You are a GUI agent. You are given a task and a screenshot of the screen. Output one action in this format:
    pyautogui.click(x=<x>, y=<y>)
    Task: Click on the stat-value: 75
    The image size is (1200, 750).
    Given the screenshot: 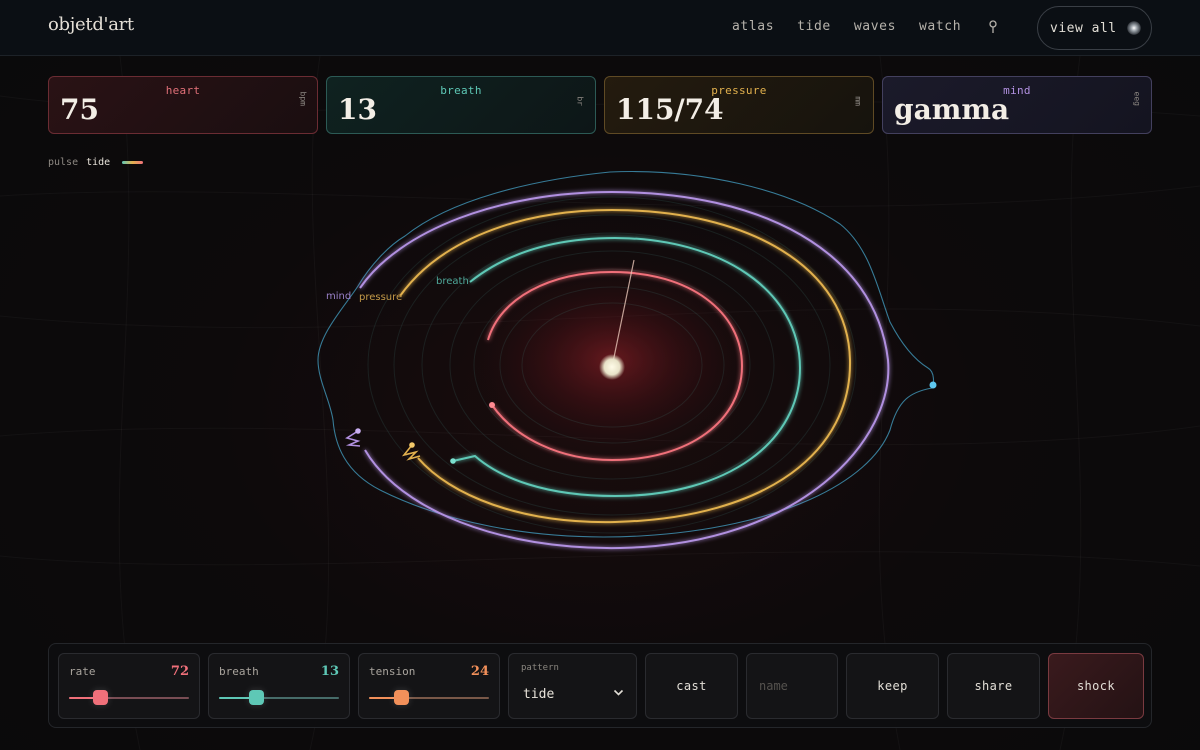 What is the action you would take?
    pyautogui.click(x=79, y=109)
    